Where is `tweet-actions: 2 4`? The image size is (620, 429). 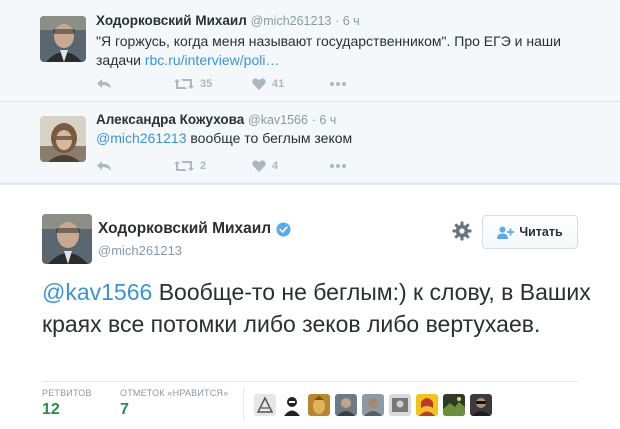 tweet-actions: 2 4 is located at coordinates (246, 166).